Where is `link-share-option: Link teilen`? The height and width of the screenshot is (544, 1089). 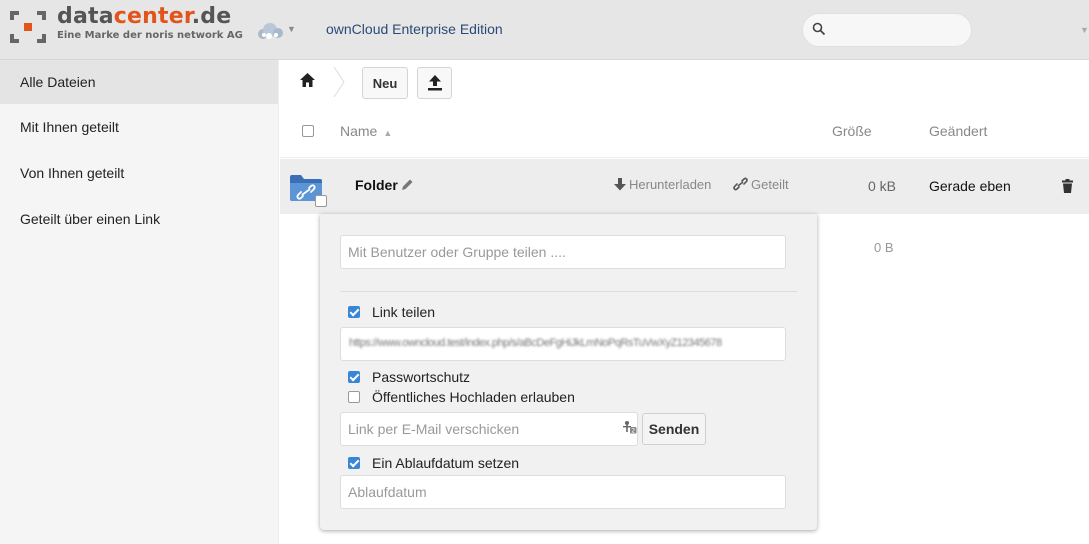 link-share-option: Link teilen is located at coordinates (391, 312).